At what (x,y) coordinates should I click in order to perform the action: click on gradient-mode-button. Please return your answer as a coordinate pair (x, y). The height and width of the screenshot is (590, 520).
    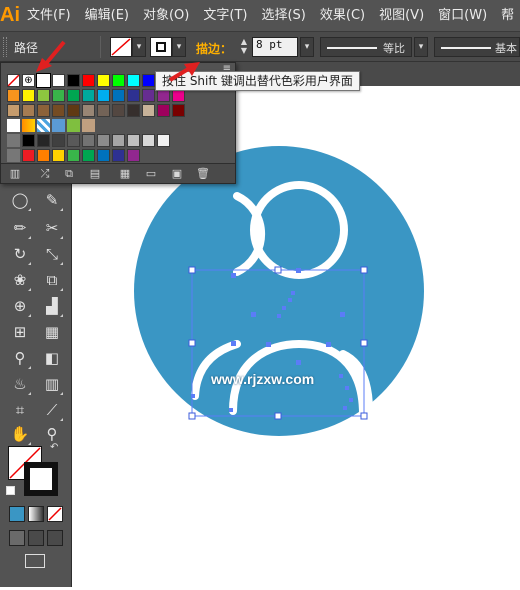
    Looking at the image, I should click on (36, 514).